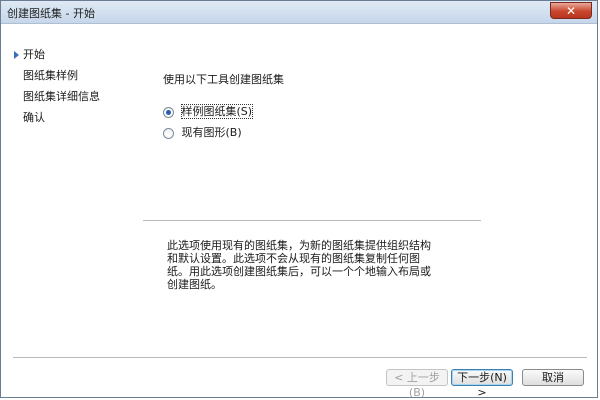  What do you see at coordinates (71, 54) in the screenshot?
I see `nav-item-start: 开始` at bounding box center [71, 54].